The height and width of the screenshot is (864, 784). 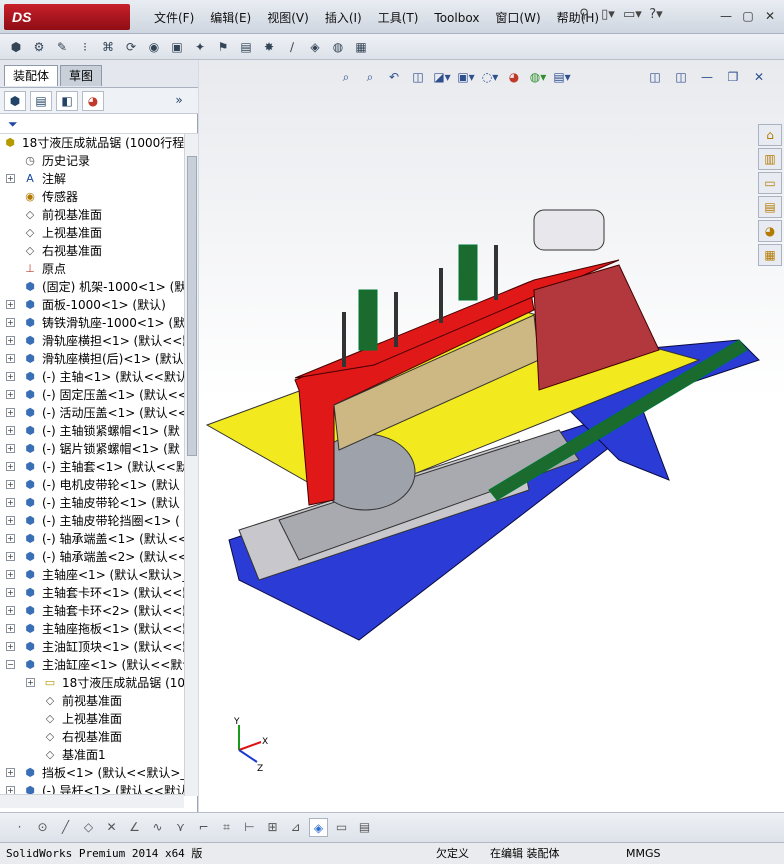 I want to click on pushpin-icon: ⚲, so click(x=584, y=15).